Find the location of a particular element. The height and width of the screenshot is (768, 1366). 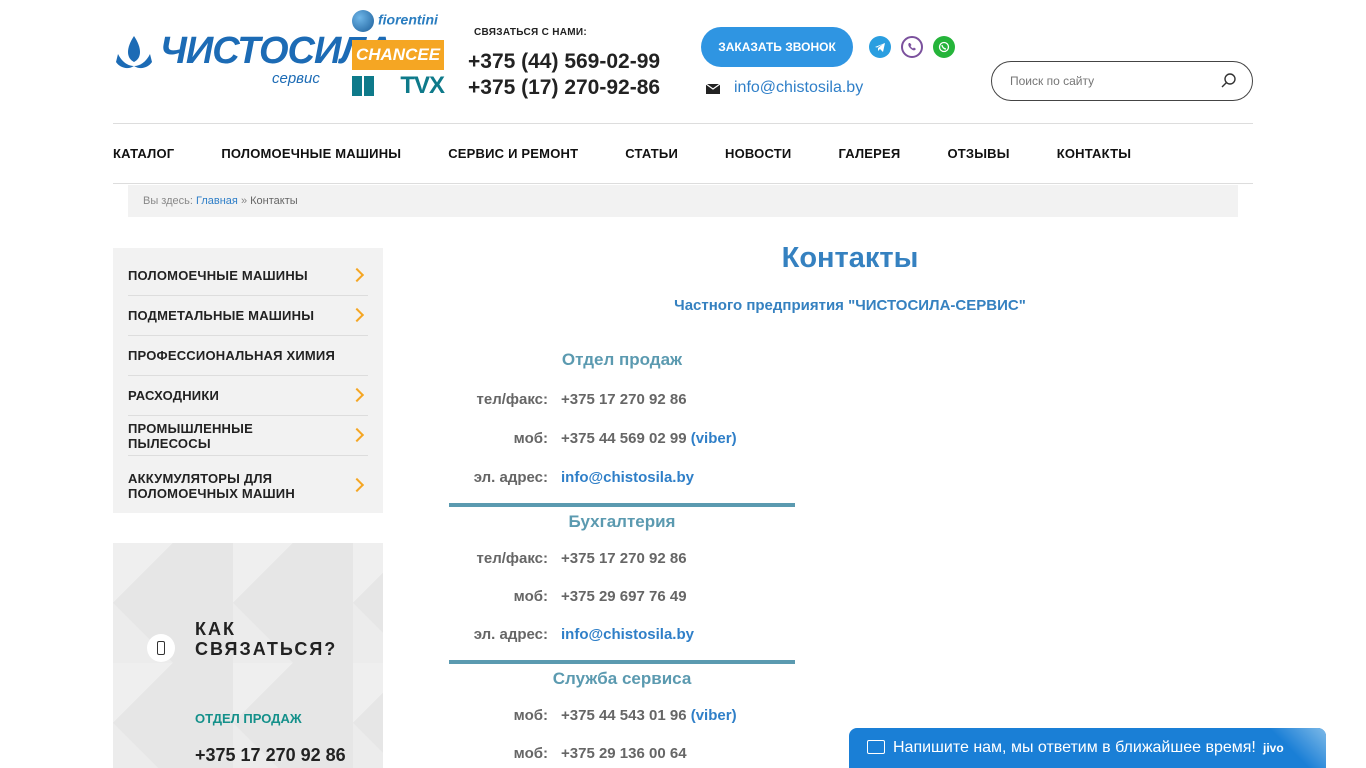

service-mob1-row: +375 44 543 01 96 (viber) is located at coordinates (649, 715).